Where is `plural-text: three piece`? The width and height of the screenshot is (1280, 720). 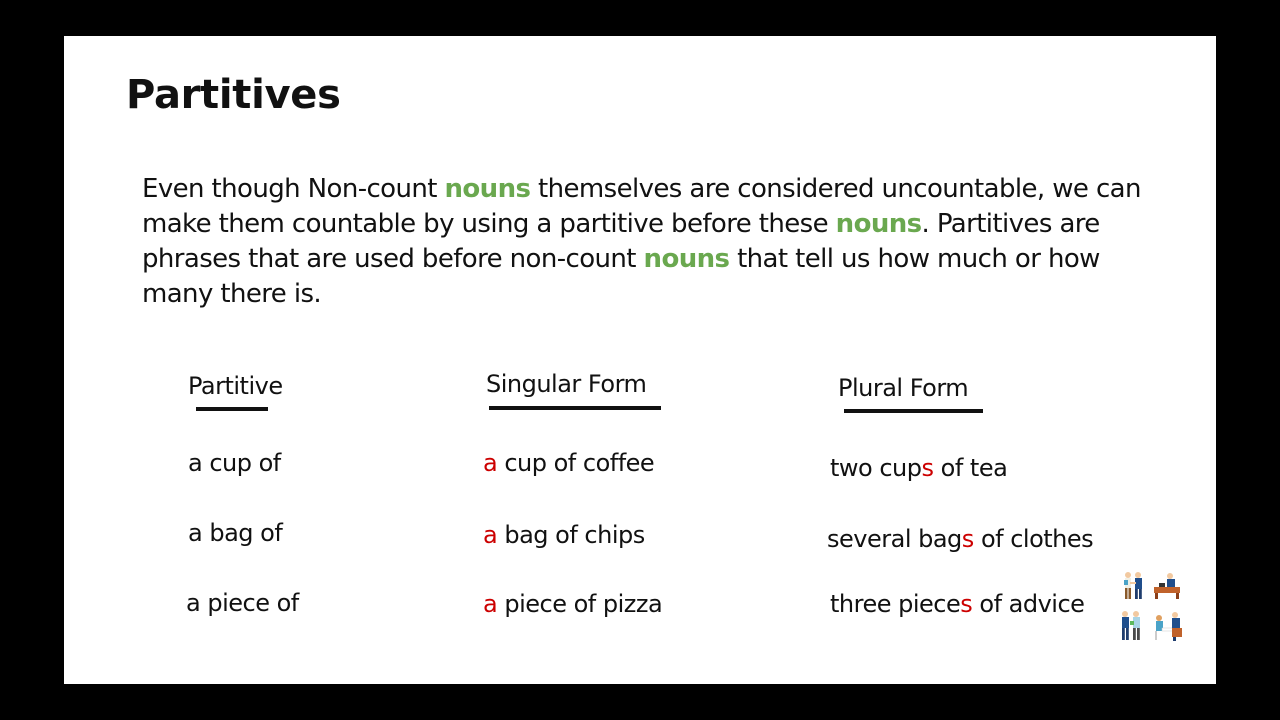
plural-text: three piece is located at coordinates (895, 604).